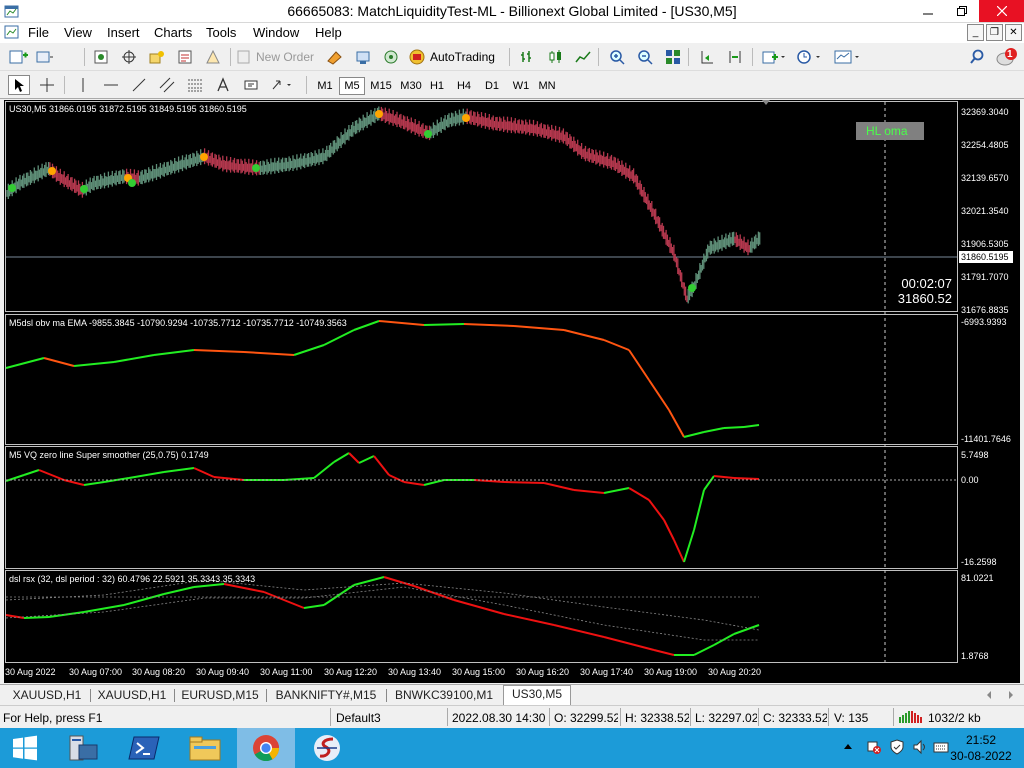 This screenshot has height=768, width=1024. I want to click on bar-chart-icon, so click(527, 57).